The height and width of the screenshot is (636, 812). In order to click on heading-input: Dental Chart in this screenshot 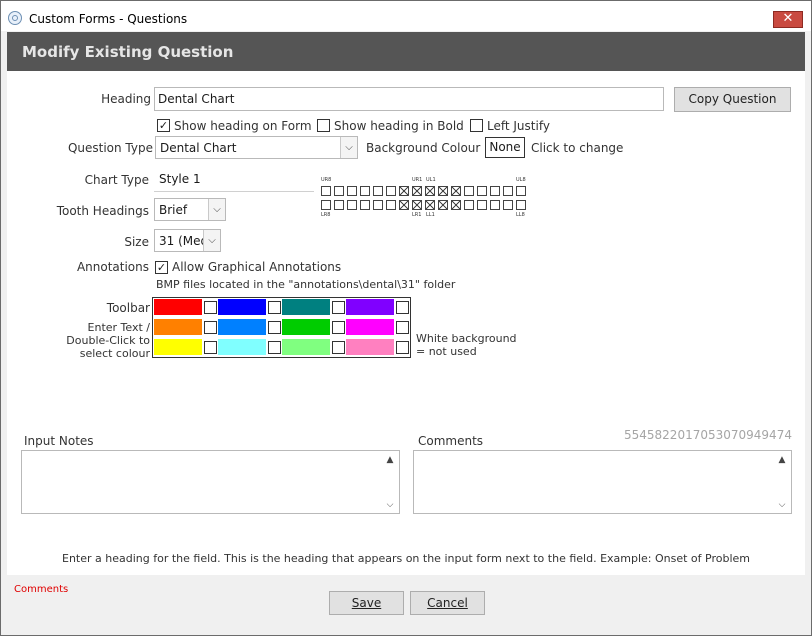, I will do `click(409, 99)`.